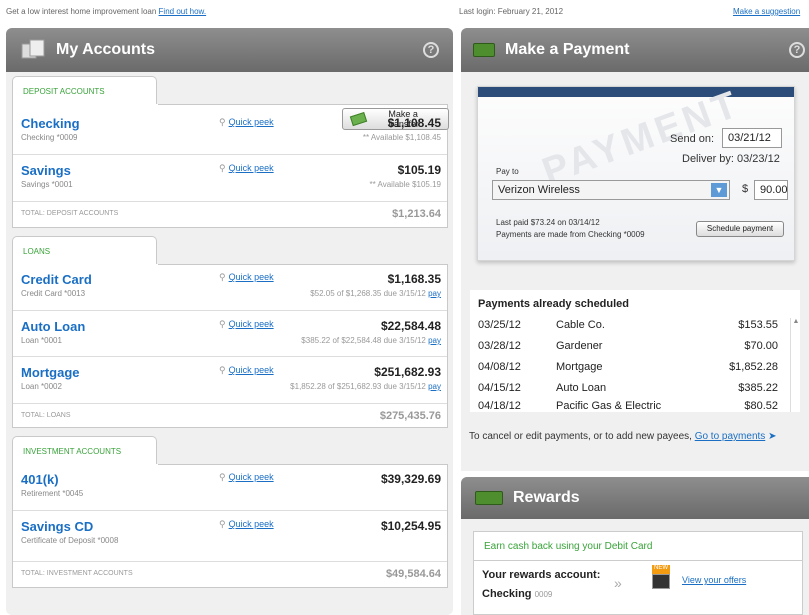  What do you see at coordinates (740, 229) in the screenshot?
I see `schedule-payment-button: Schedule payment` at bounding box center [740, 229].